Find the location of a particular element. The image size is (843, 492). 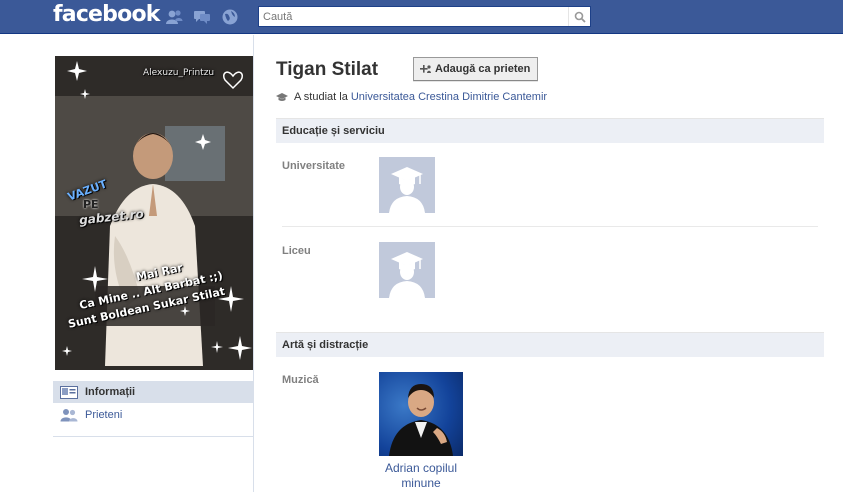

sidebar-item-friends: Prieteni is located at coordinates (153, 415).